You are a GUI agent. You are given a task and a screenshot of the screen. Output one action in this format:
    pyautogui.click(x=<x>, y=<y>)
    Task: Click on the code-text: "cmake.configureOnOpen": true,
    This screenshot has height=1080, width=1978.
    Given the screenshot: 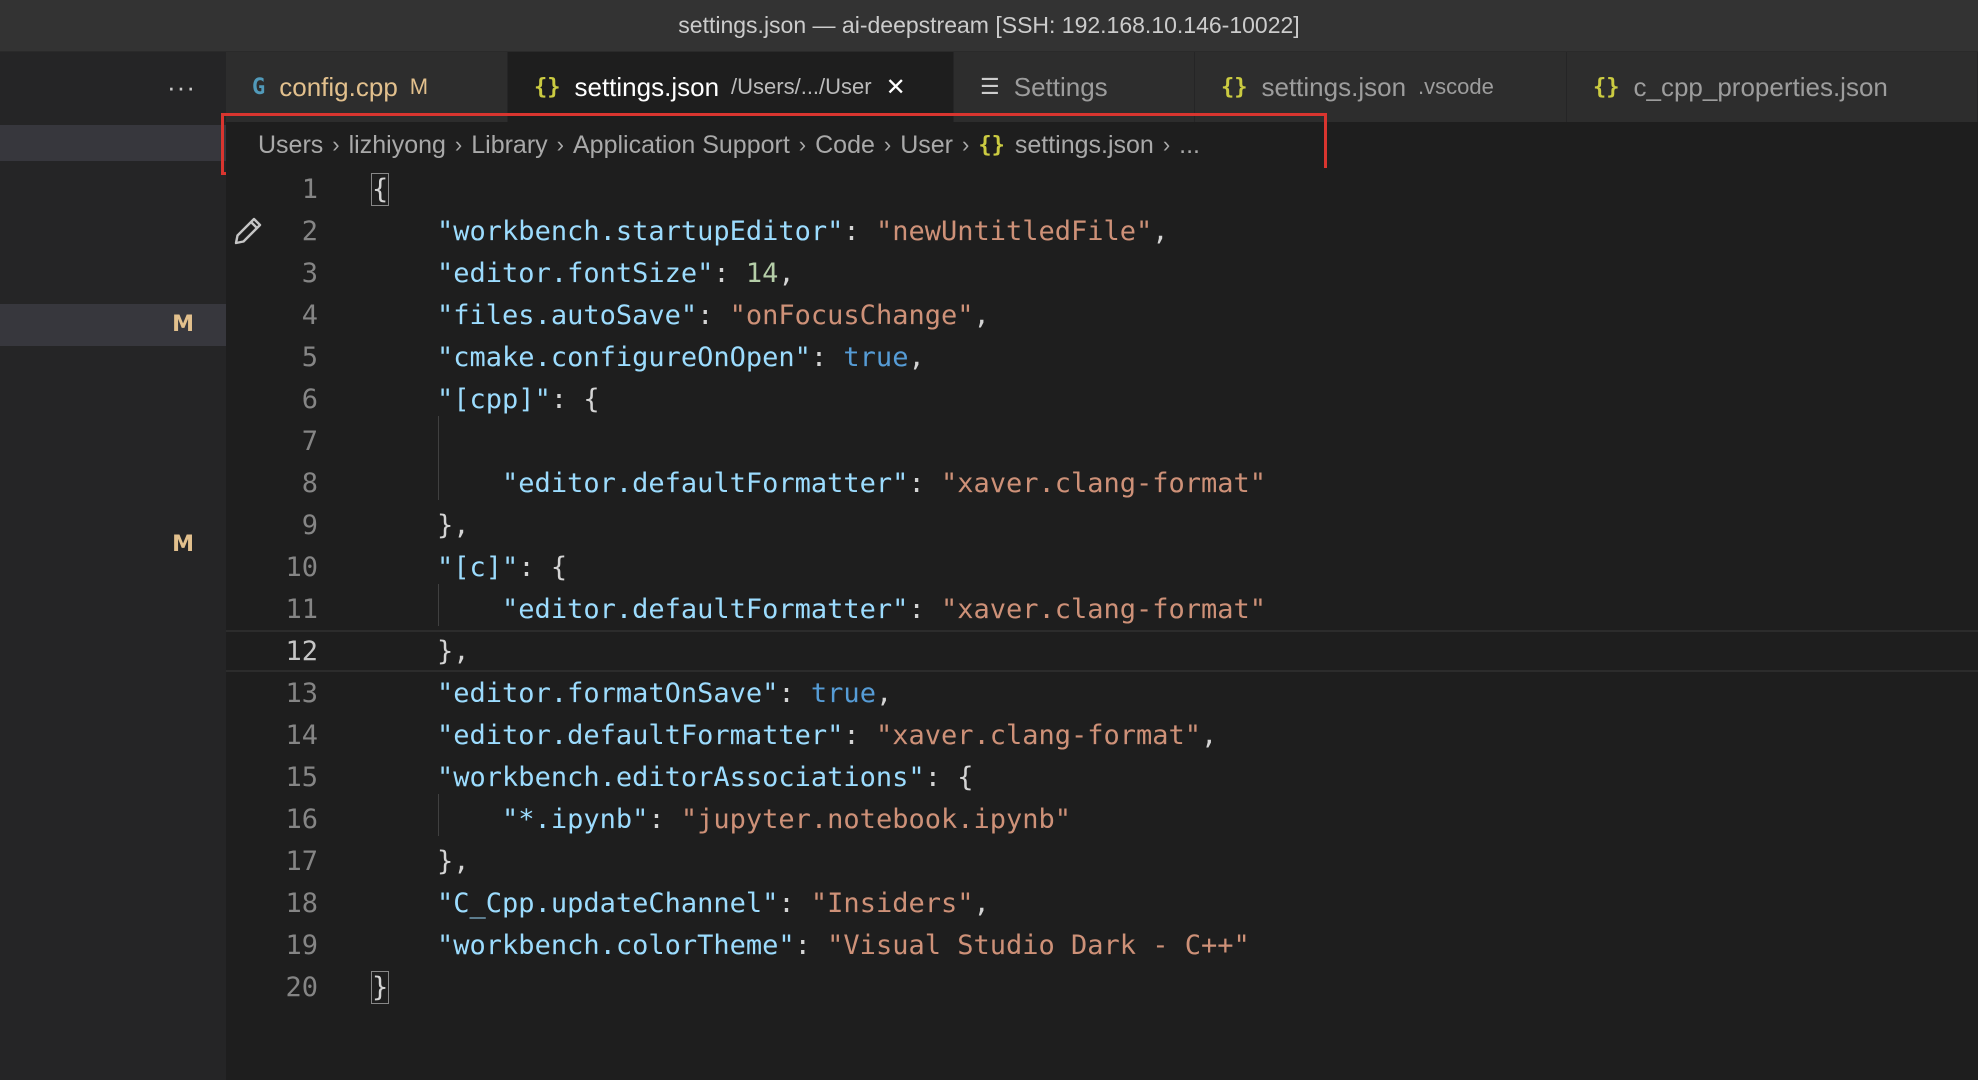 What is the action you would take?
    pyautogui.click(x=648, y=357)
    